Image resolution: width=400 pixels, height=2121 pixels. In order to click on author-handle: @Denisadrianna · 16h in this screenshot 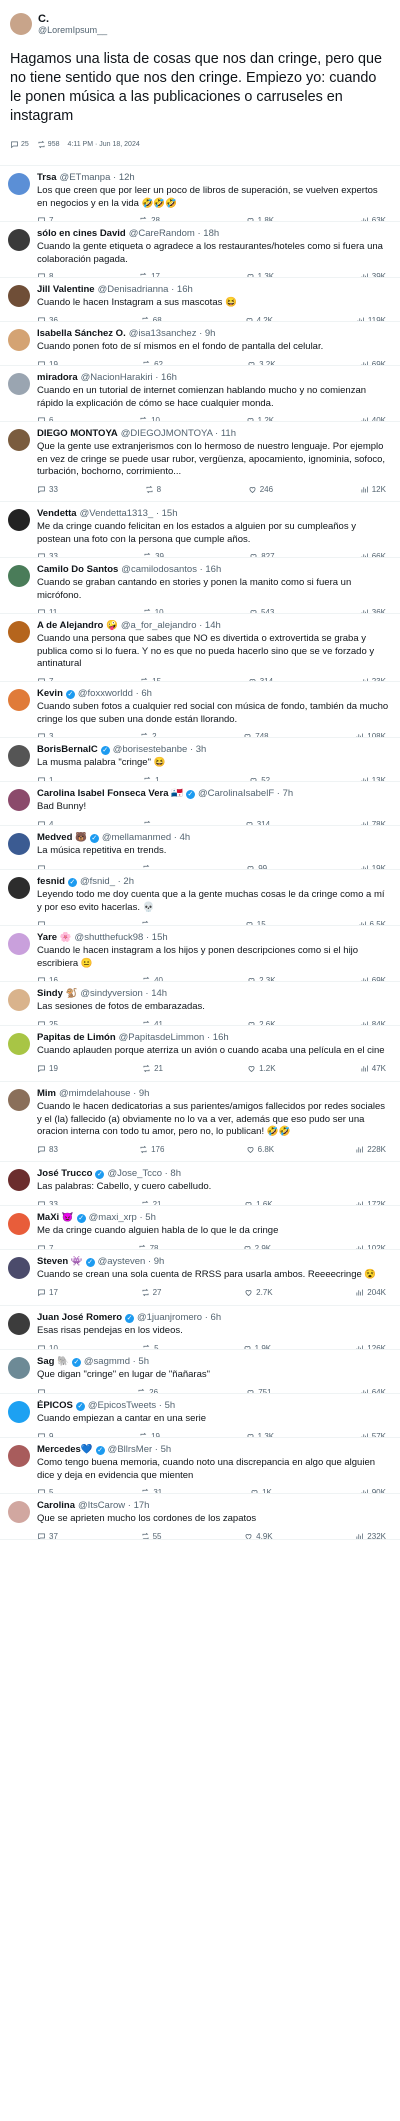, I will do `click(145, 290)`.